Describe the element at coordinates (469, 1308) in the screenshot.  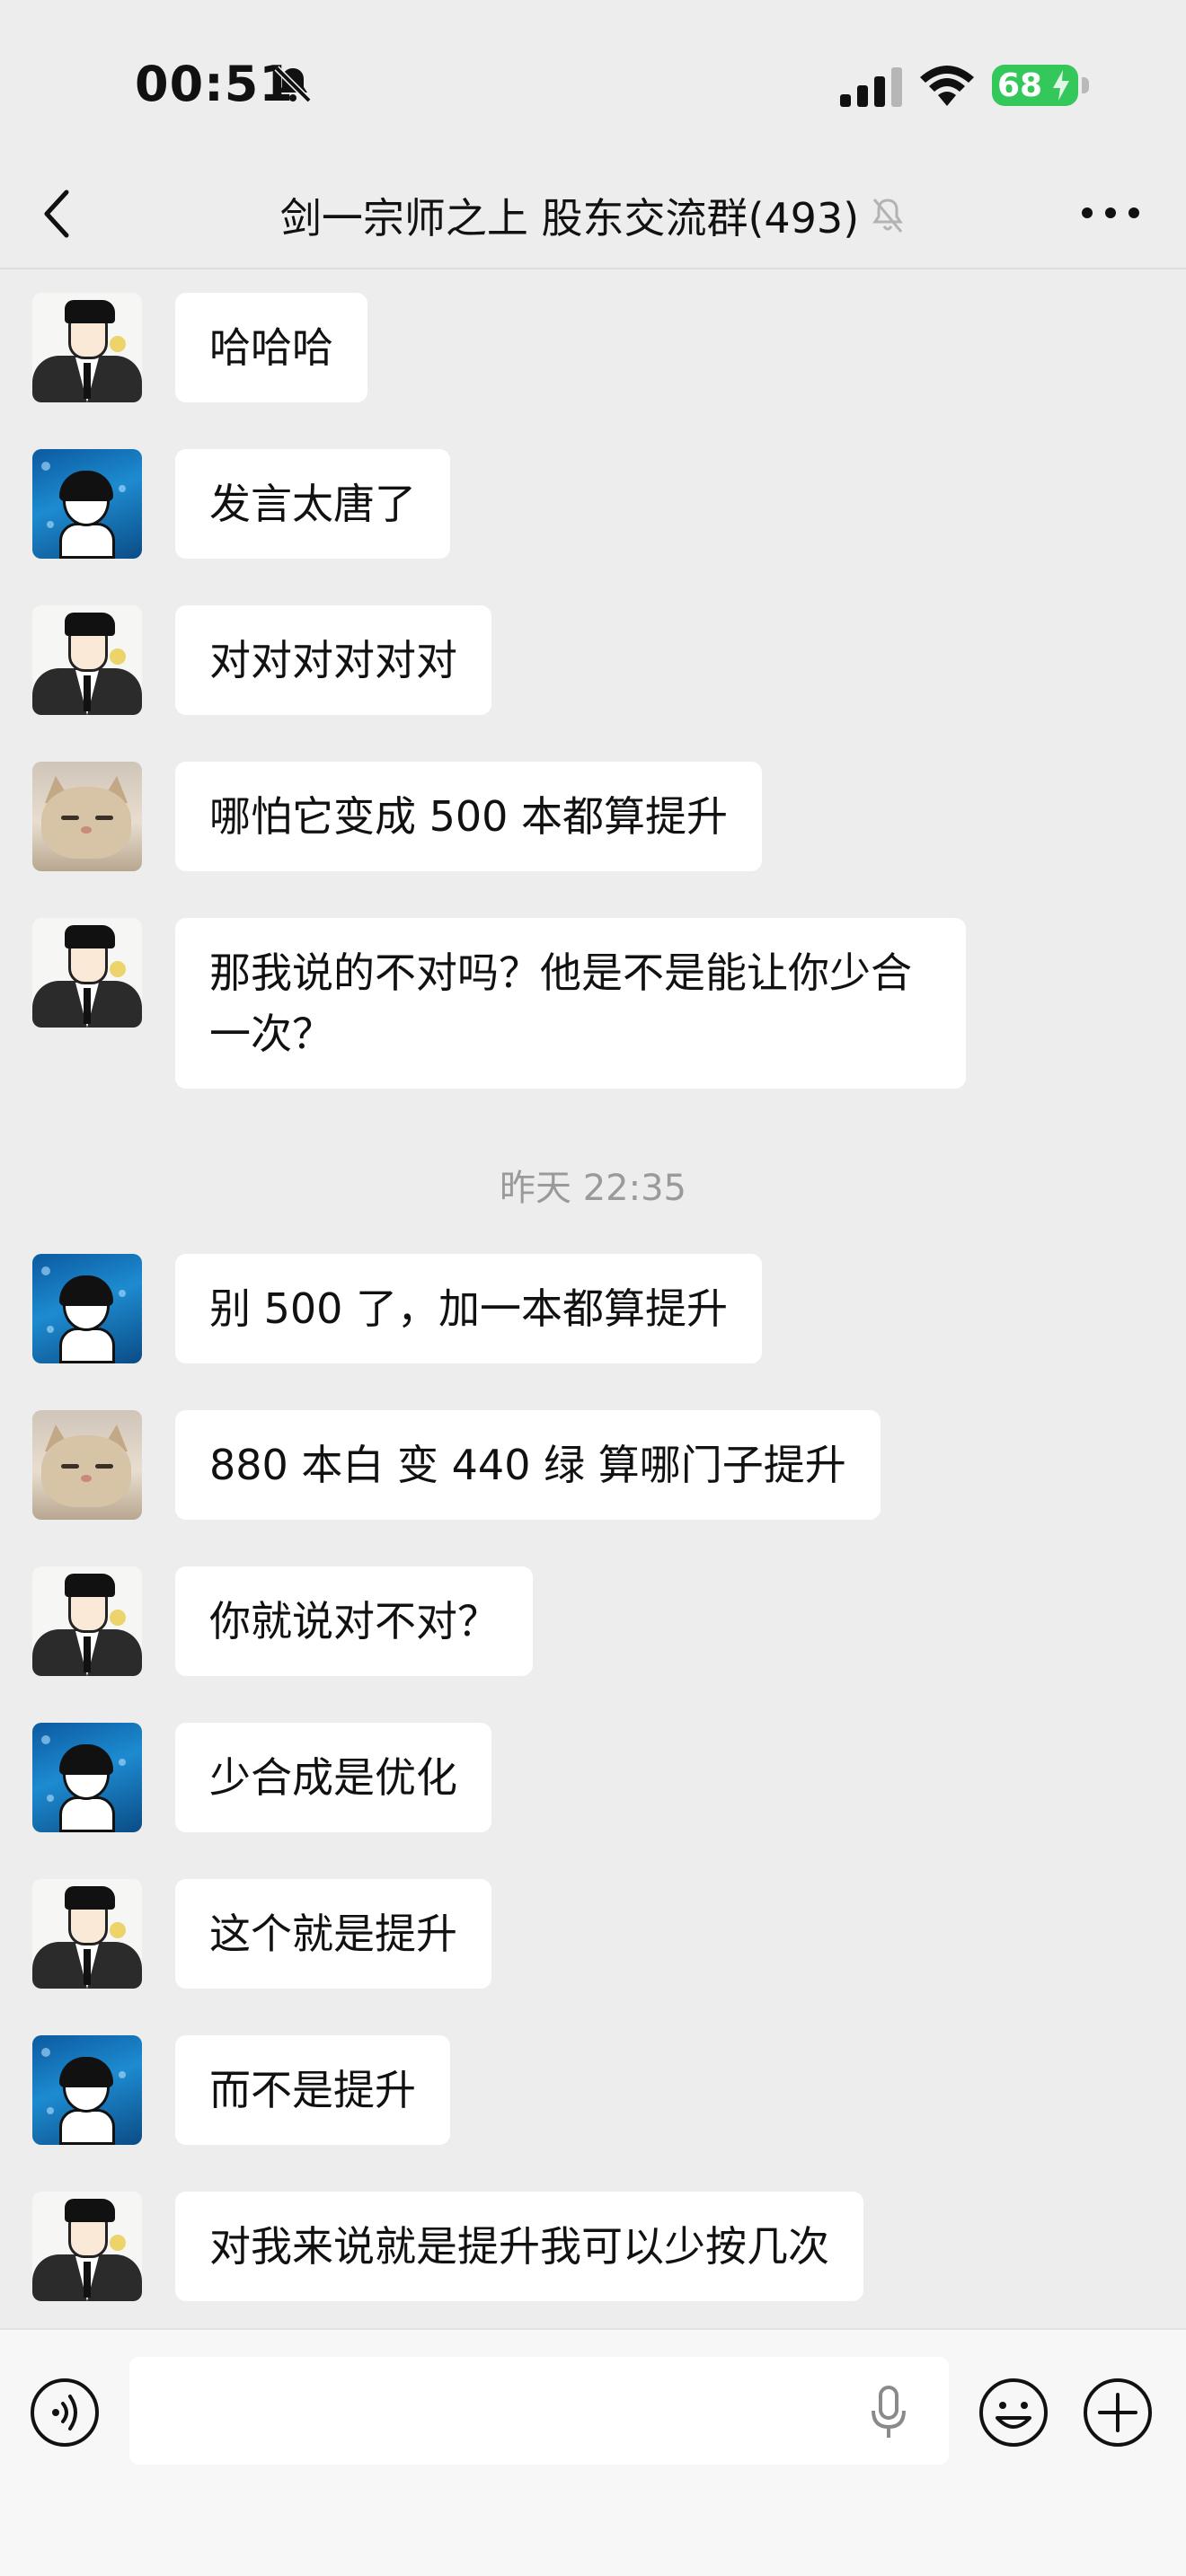
I see `message-bubble: 别 500 了，加一本都算提升` at that location.